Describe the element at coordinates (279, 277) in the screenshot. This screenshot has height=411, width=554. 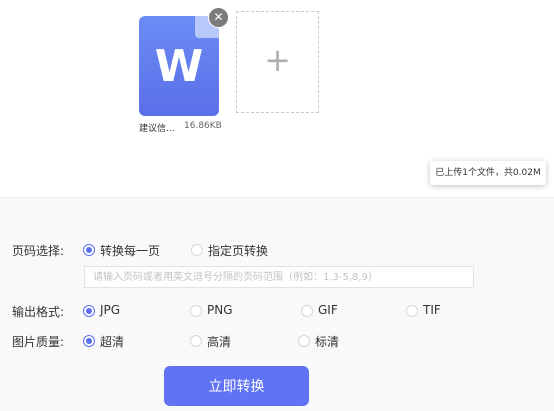
I see `page-range-input` at that location.